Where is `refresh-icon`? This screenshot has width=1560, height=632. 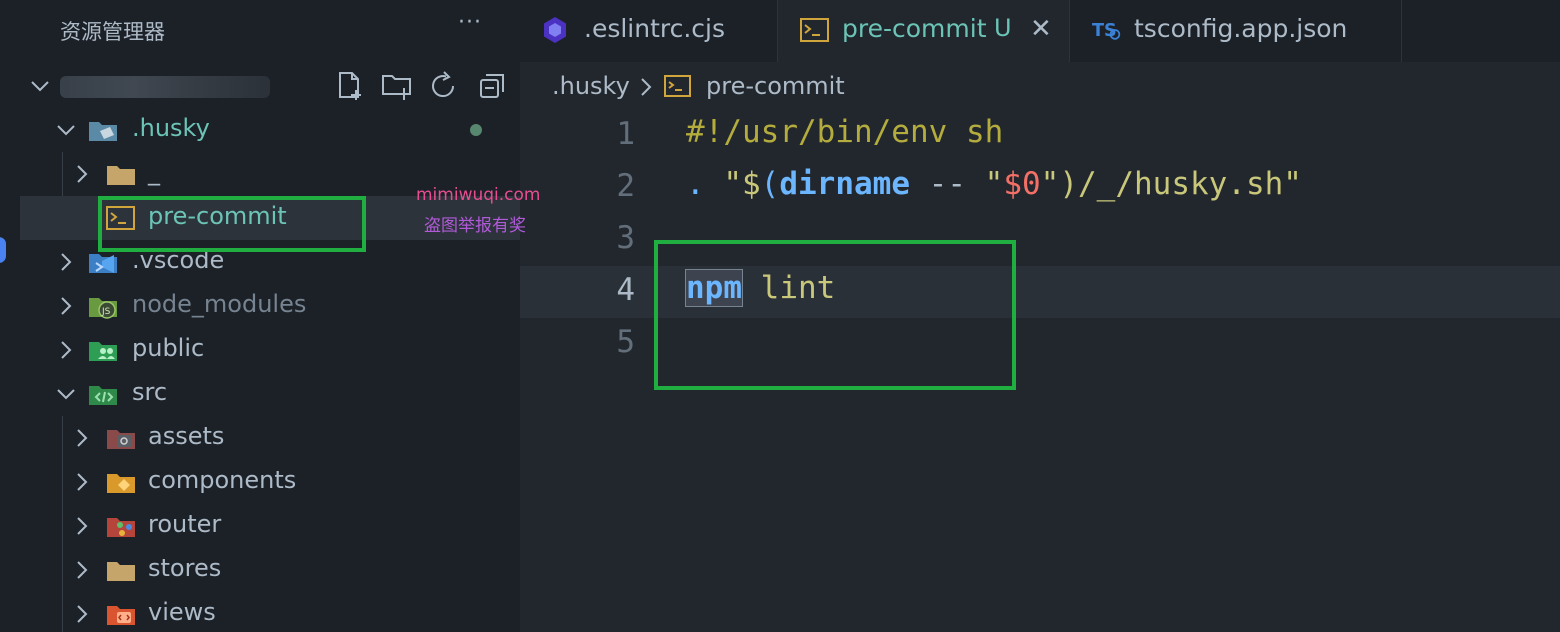
refresh-icon is located at coordinates (444, 86).